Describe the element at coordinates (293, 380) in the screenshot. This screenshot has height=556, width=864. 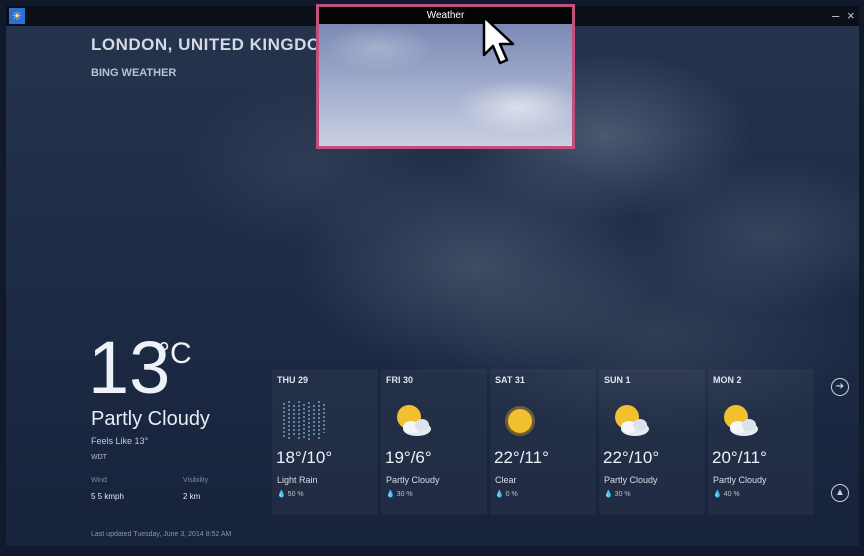
I see `forecast-day-name: THU 29` at that location.